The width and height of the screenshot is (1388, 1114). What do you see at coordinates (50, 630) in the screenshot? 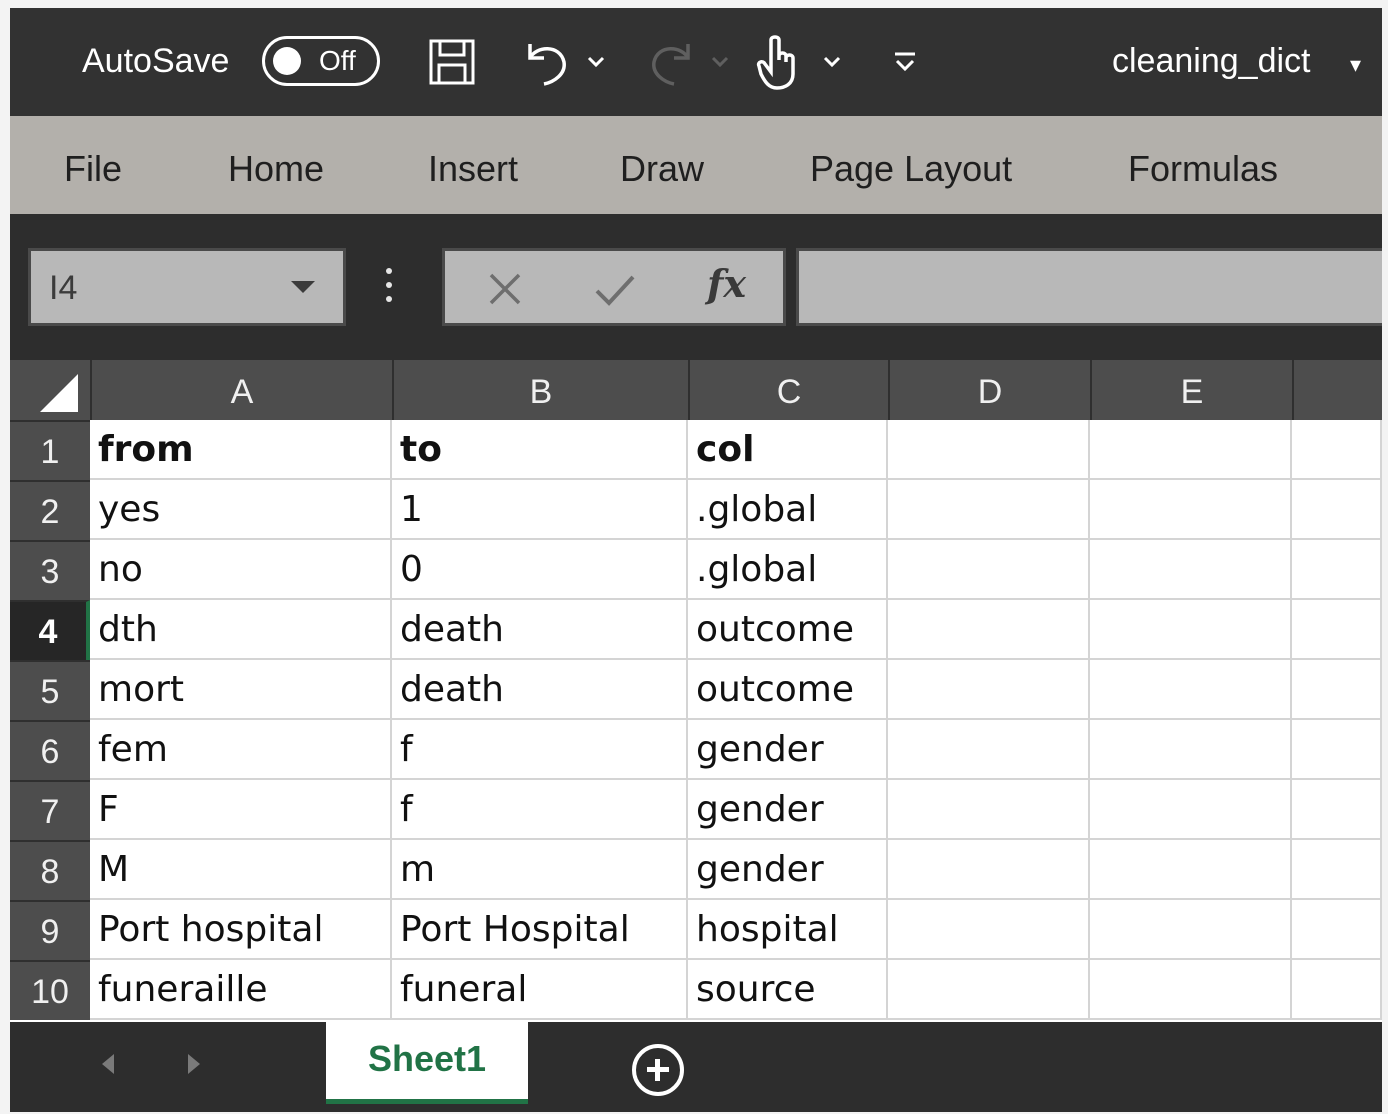
I see `row-header-4: 4` at bounding box center [50, 630].